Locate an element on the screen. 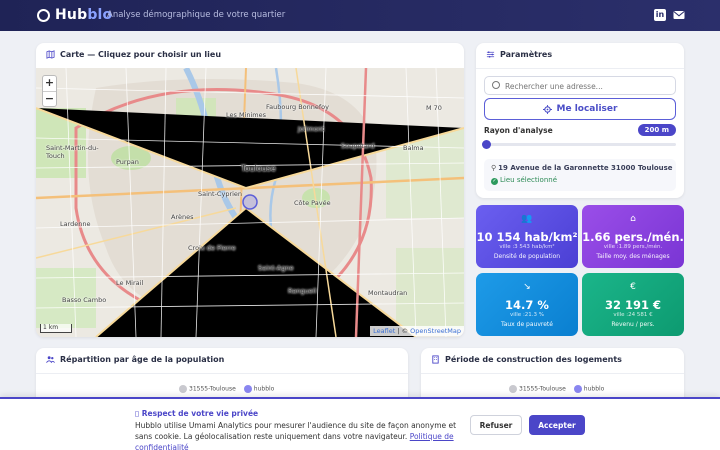  map-label-jolimont: Jolimont is located at coordinates (311, 129).